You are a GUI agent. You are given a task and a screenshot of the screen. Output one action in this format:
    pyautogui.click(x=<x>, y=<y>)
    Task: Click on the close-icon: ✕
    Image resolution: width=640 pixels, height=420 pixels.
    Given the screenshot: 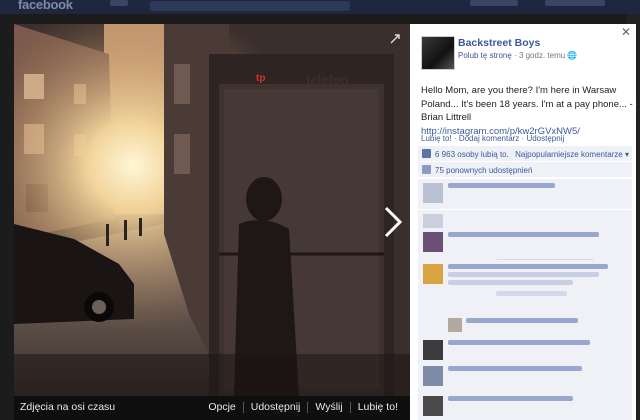 What is the action you would take?
    pyautogui.click(x=626, y=32)
    